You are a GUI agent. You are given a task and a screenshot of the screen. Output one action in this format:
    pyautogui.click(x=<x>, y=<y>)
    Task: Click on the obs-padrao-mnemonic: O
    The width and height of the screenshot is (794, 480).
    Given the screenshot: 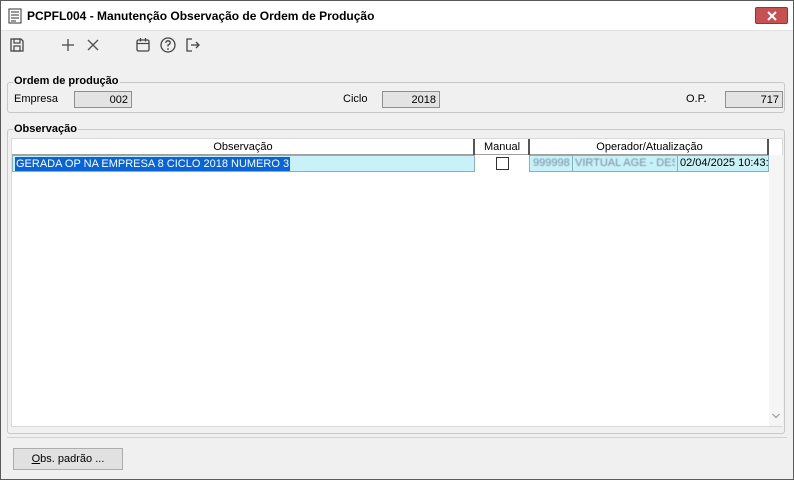 What is the action you would take?
    pyautogui.click(x=36, y=459)
    